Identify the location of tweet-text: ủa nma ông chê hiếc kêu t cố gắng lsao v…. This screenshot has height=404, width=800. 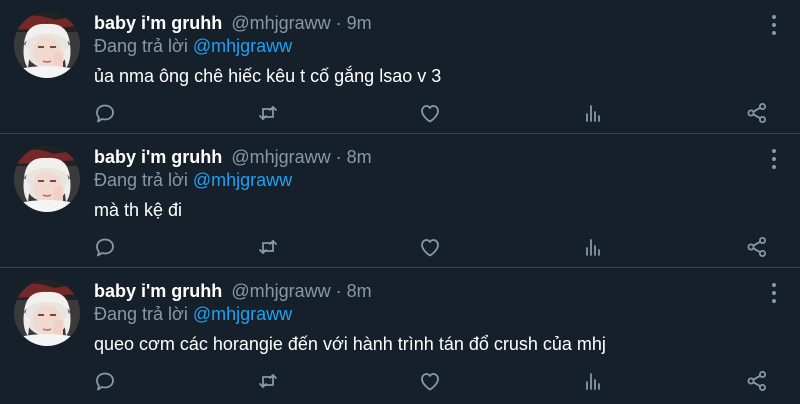
(268, 76).